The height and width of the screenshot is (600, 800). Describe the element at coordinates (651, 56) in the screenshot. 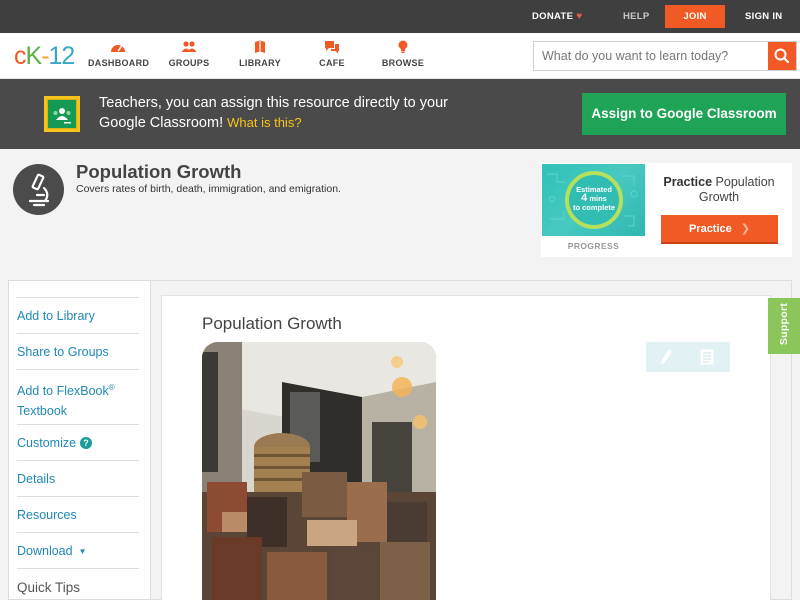

I see `search-input` at that location.